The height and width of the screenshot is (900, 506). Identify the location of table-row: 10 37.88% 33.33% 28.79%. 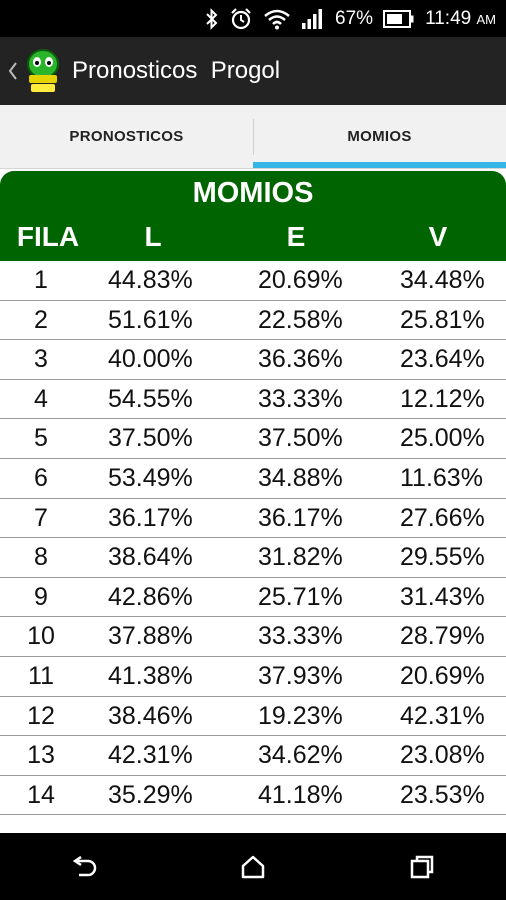
(253, 637).